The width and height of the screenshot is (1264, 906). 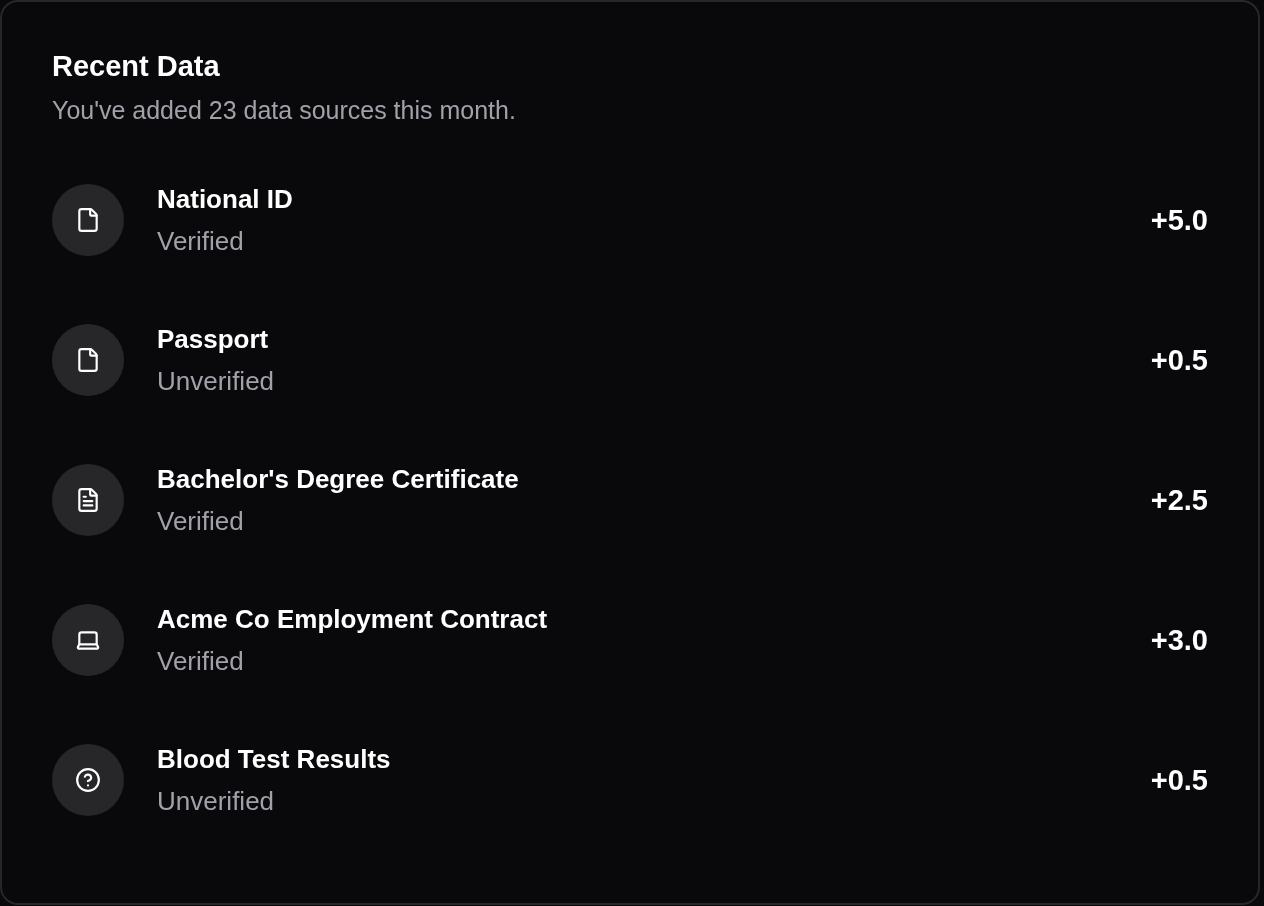 I want to click on help-icon, so click(x=88, y=780).